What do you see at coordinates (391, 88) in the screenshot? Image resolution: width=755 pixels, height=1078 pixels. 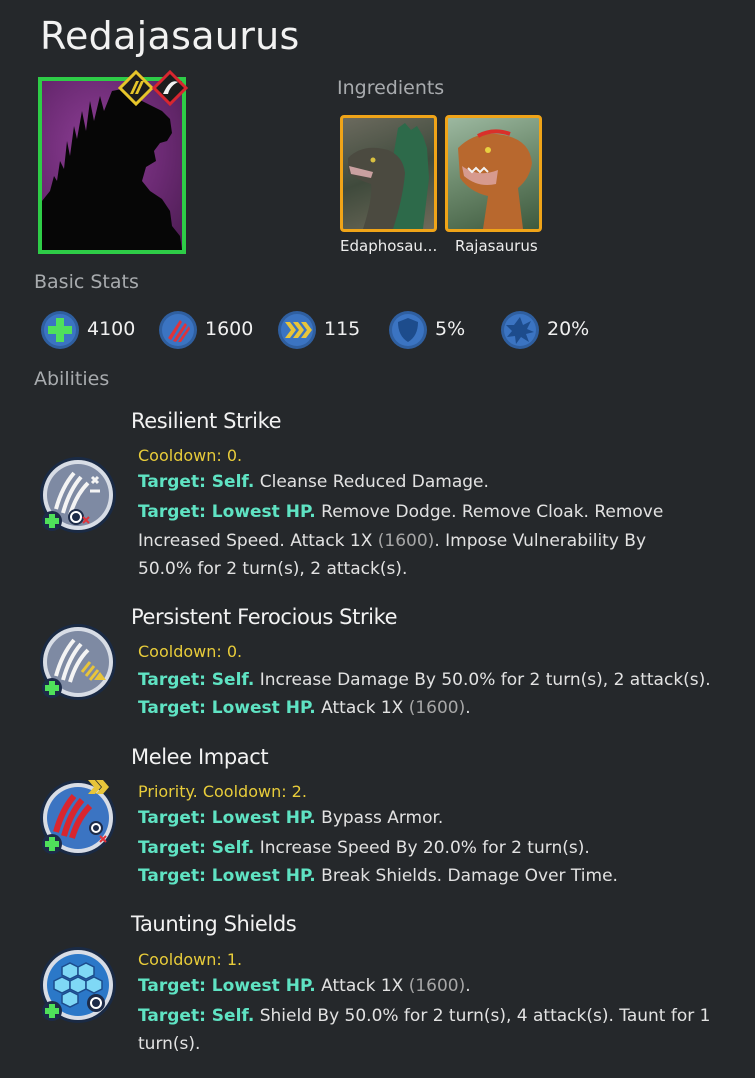 I see `ingredients-label: Ingredients` at bounding box center [391, 88].